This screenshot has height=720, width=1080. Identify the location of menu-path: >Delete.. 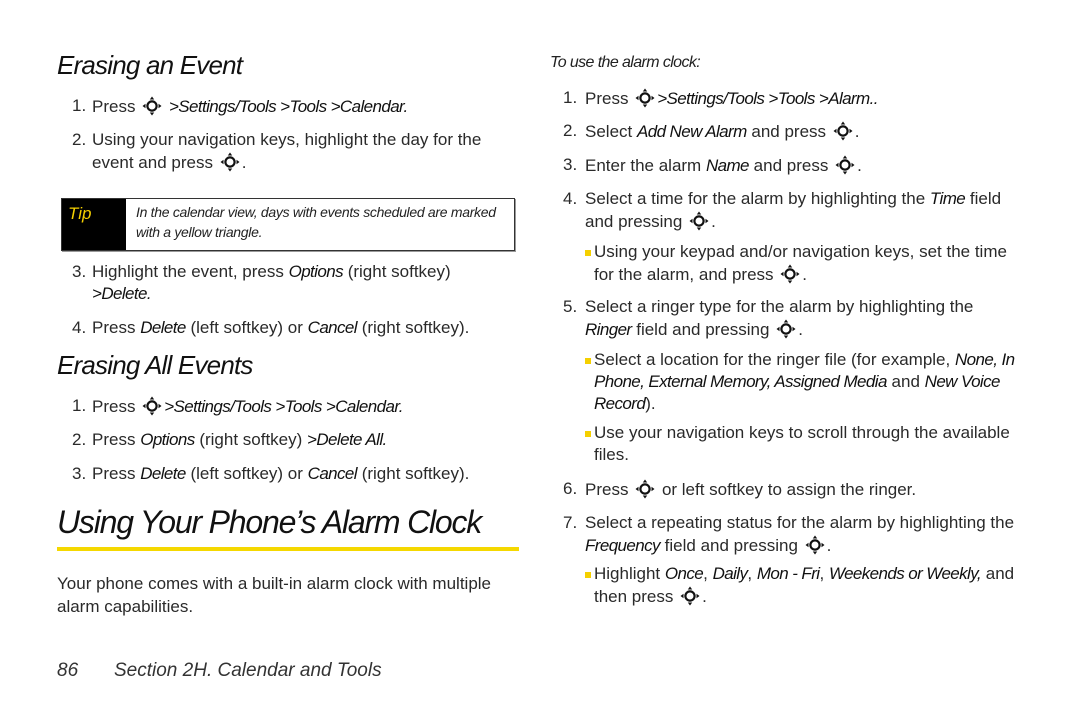
(122, 293).